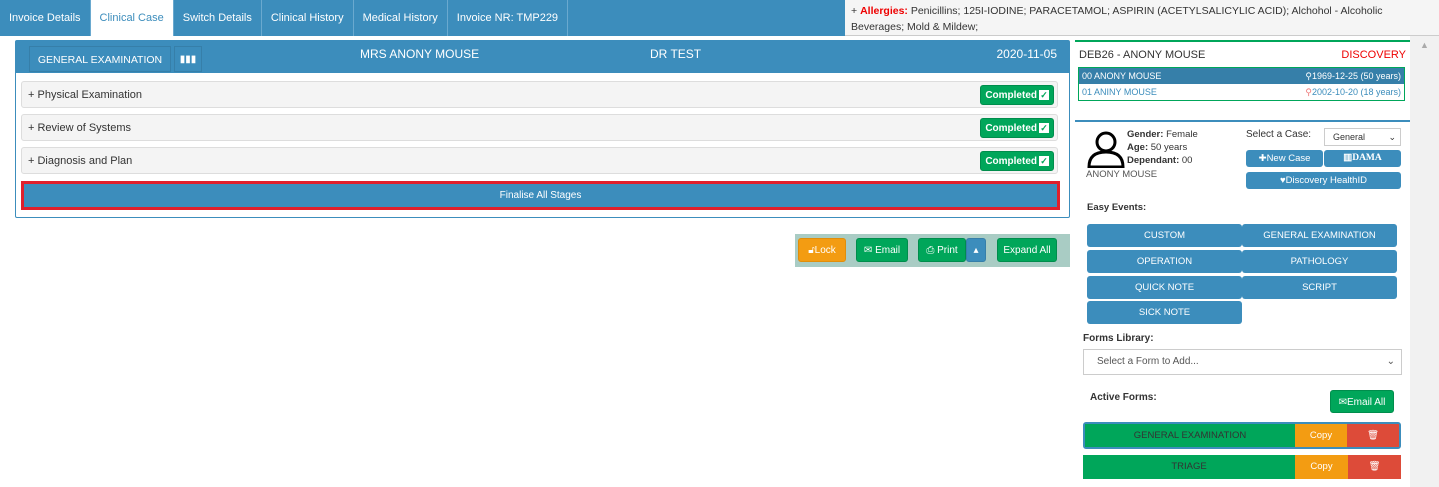  Describe the element at coordinates (882, 250) in the screenshot. I see `email-button: ✉ Email` at that location.